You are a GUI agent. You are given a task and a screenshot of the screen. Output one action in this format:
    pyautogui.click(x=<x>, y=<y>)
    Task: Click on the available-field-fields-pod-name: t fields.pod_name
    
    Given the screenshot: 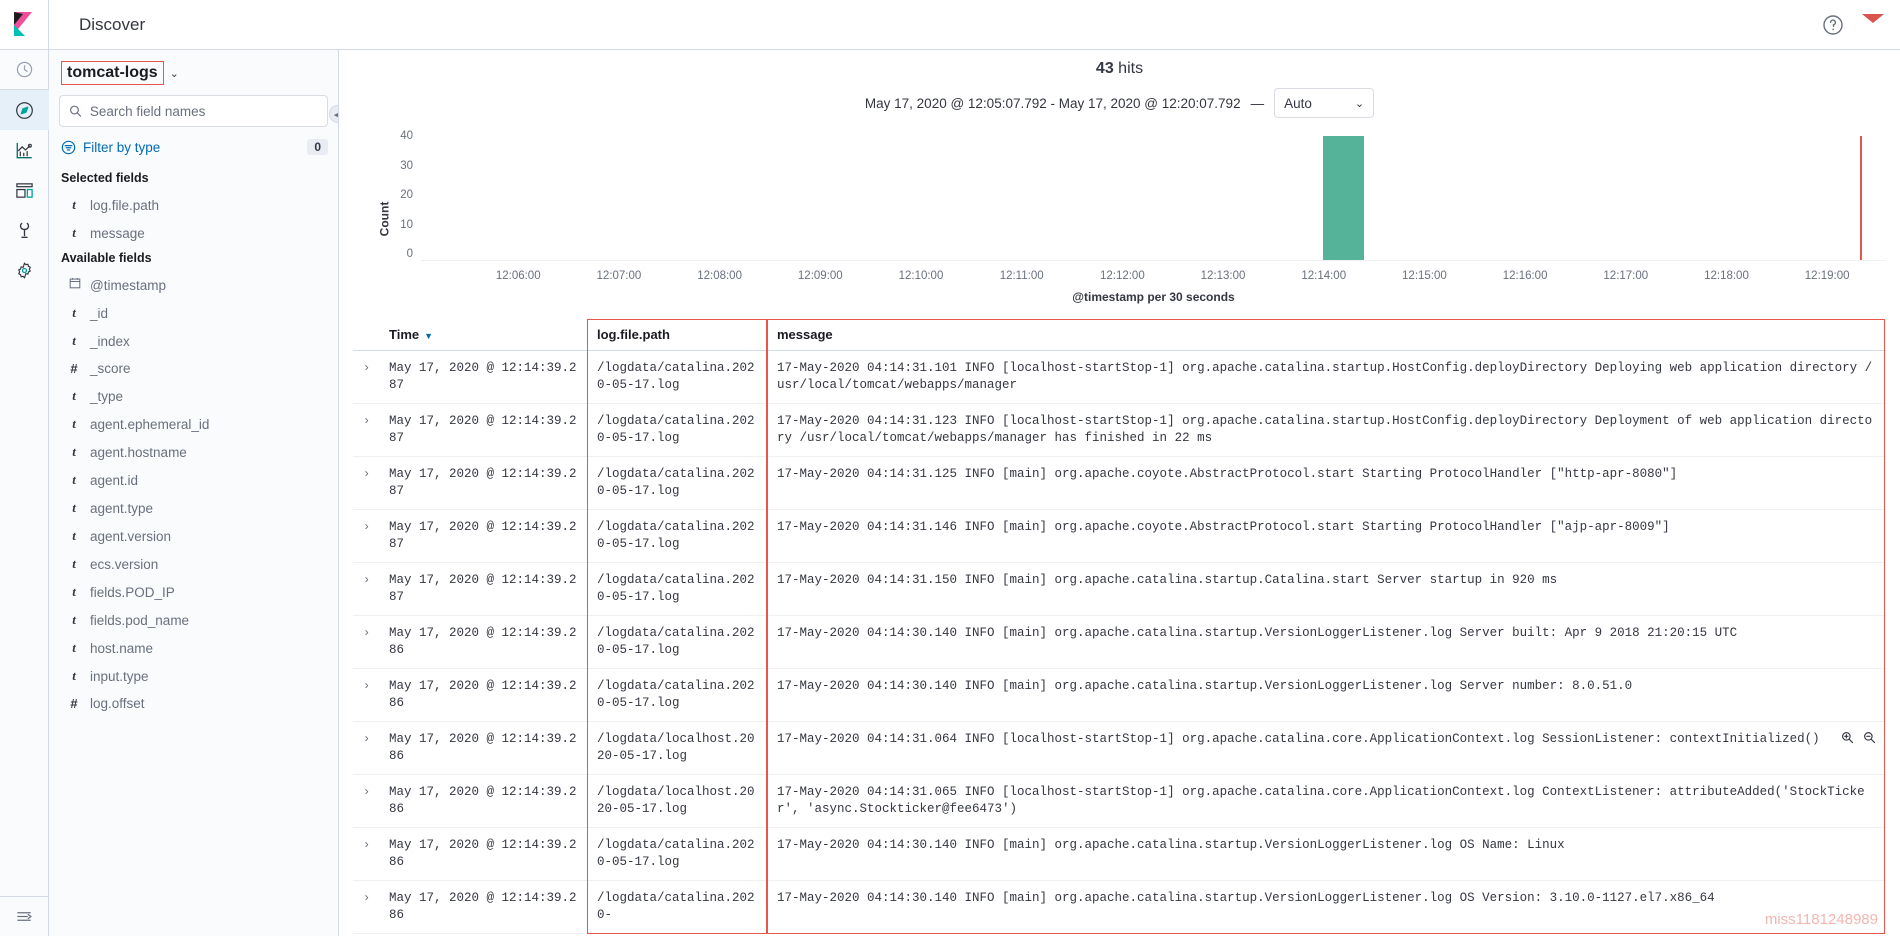 What is the action you would take?
    pyautogui.click(x=193, y=620)
    